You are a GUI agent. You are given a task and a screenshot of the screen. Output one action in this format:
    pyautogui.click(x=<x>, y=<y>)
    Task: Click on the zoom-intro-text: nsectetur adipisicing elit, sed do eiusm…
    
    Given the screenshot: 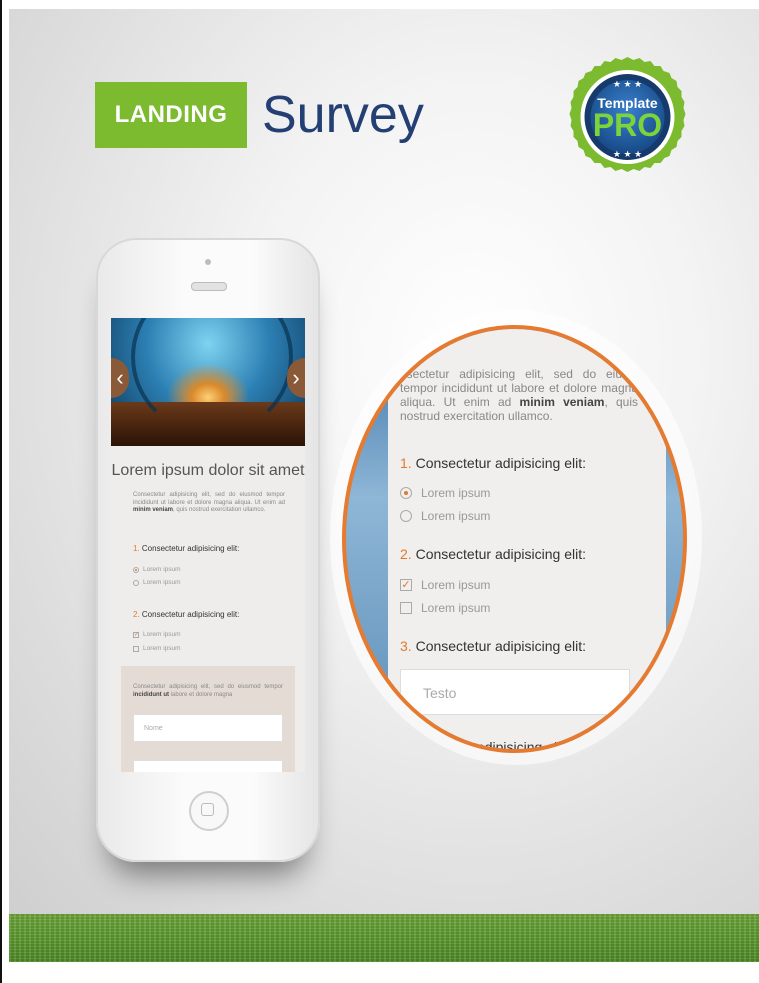 What is the action you would take?
    pyautogui.click(x=519, y=395)
    